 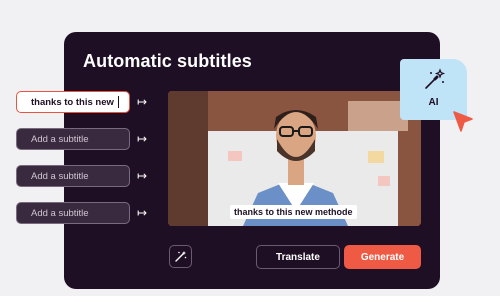 I want to click on subtitle-input-2: Add a subtitle, so click(x=73, y=139).